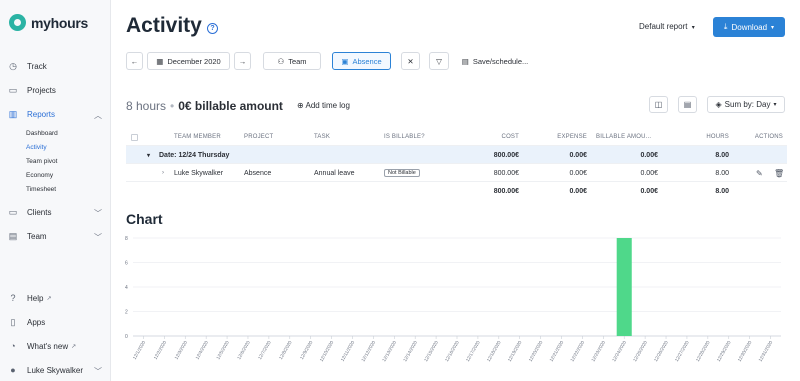 This screenshot has width=800, height=381. What do you see at coordinates (55, 90) in the screenshot?
I see `sidebar-item-projects: ▭ Projects` at bounding box center [55, 90].